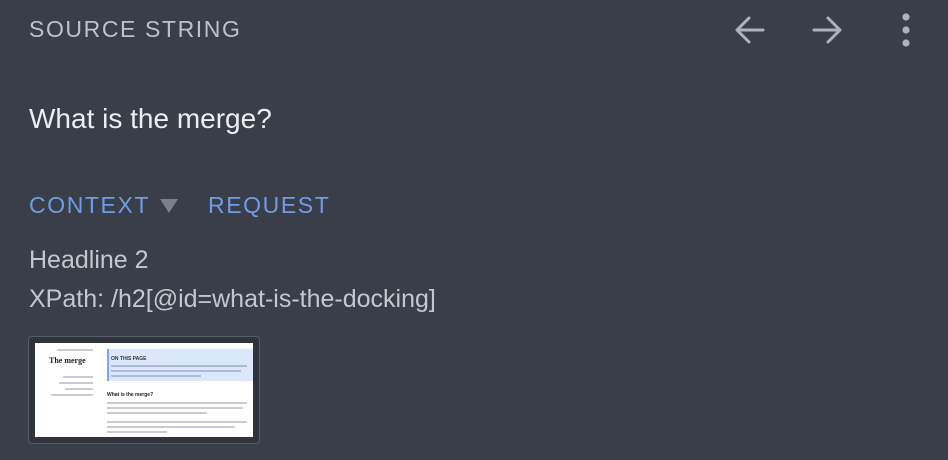  What do you see at coordinates (89, 205) in the screenshot?
I see `tab-context: CONTEXT` at bounding box center [89, 205].